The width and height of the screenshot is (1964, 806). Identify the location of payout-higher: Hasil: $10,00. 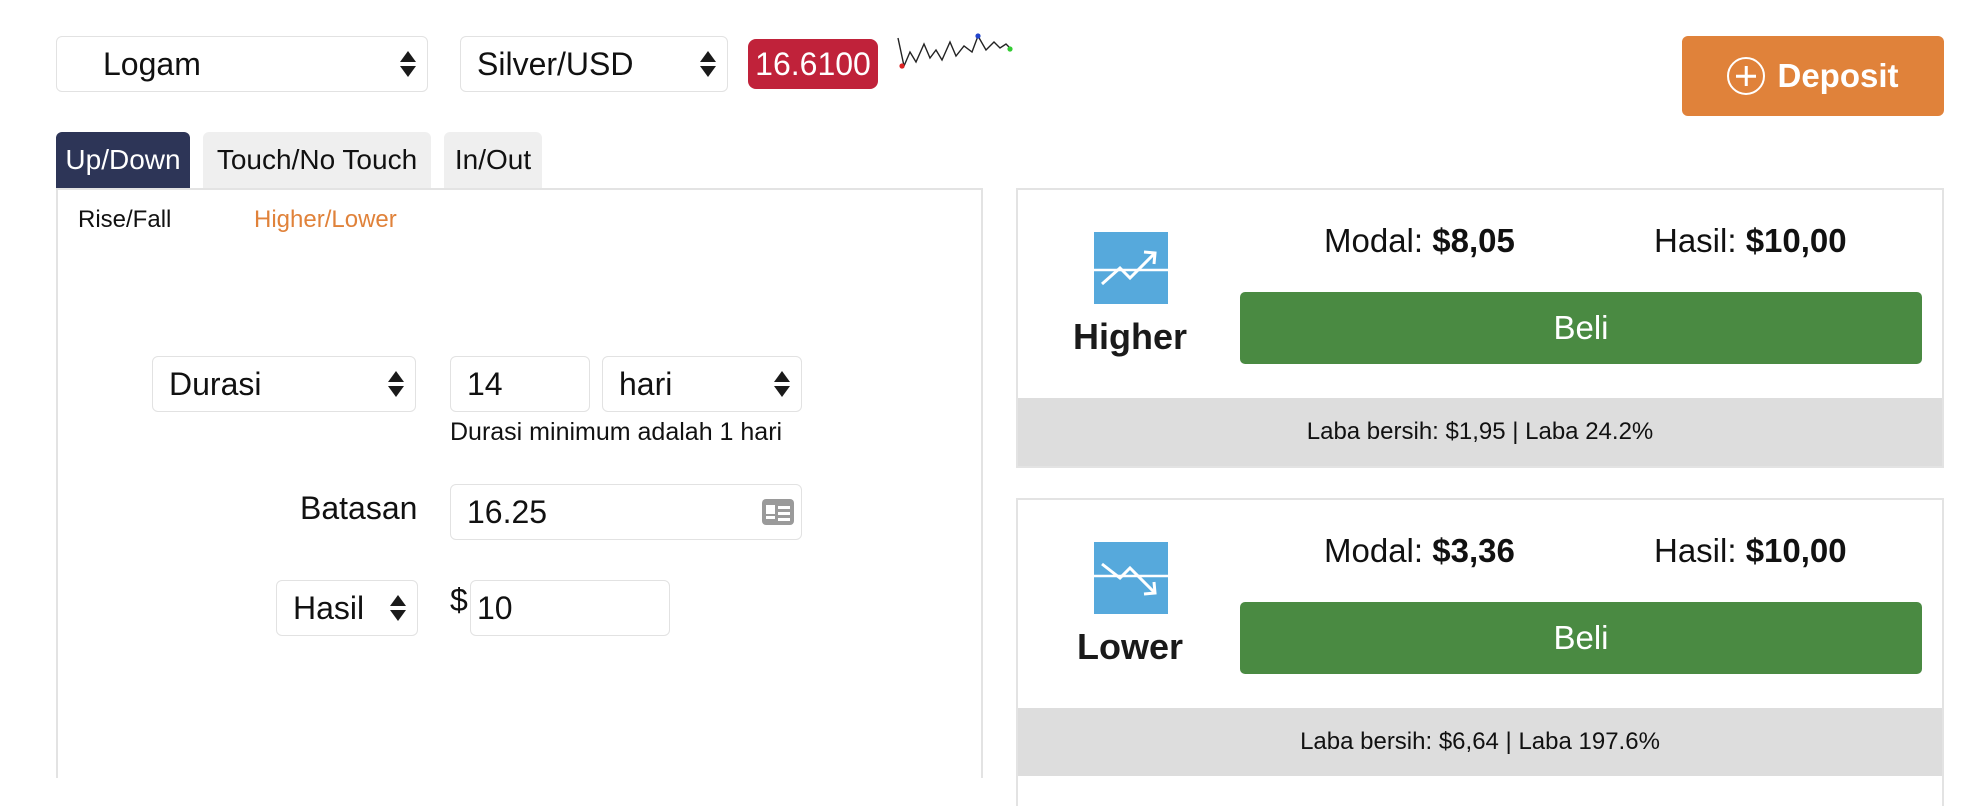
(1750, 241).